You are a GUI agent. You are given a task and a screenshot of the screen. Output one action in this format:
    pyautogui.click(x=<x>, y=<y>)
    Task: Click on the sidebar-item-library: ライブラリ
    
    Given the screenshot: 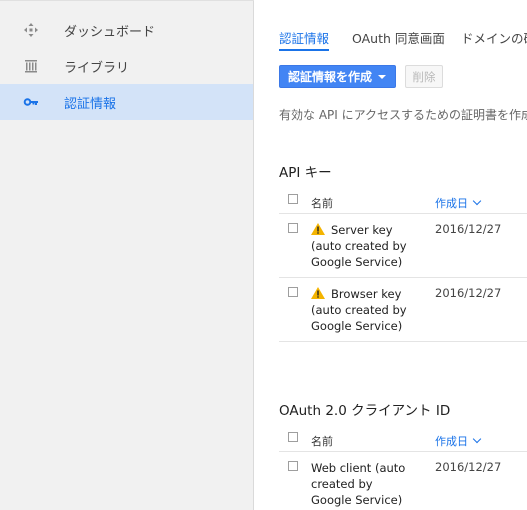 What is the action you would take?
    pyautogui.click(x=126, y=66)
    